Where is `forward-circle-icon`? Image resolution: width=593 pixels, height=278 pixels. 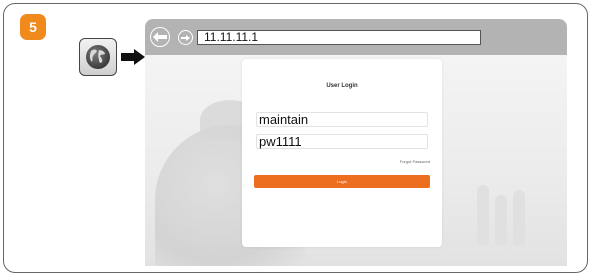
forward-circle-icon is located at coordinates (185, 37).